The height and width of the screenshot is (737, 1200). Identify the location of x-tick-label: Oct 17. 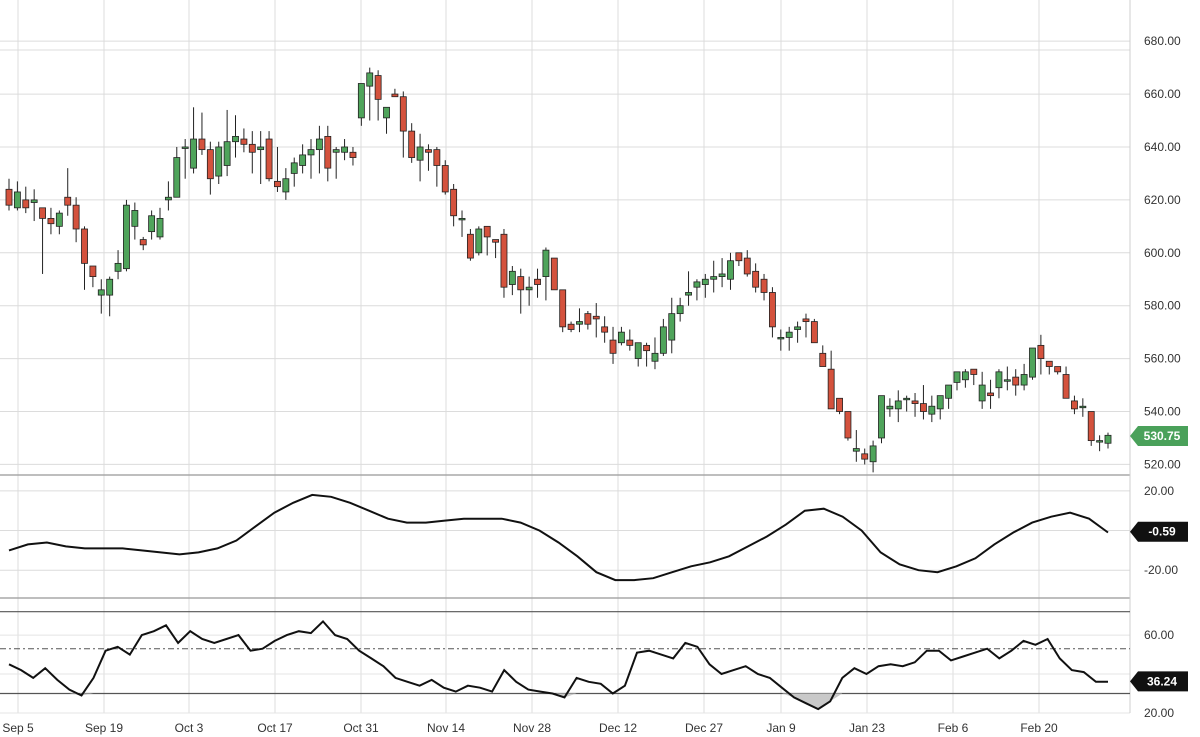
(275, 728).